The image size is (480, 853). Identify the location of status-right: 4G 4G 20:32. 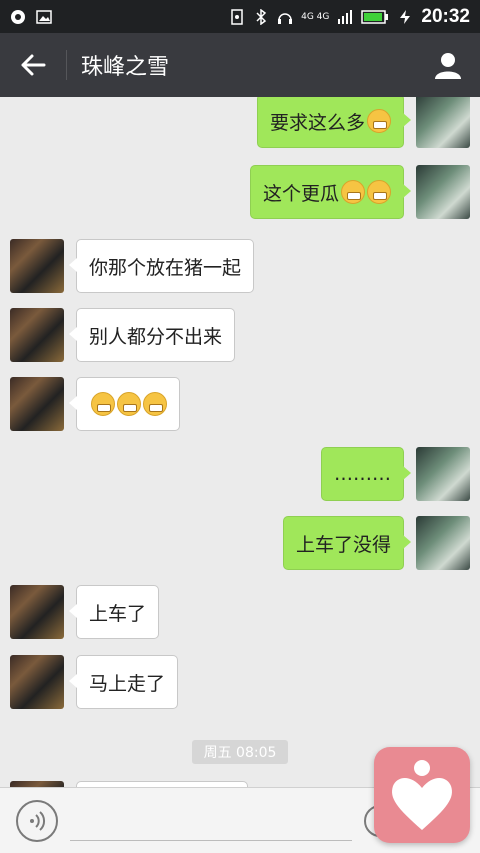
(349, 17).